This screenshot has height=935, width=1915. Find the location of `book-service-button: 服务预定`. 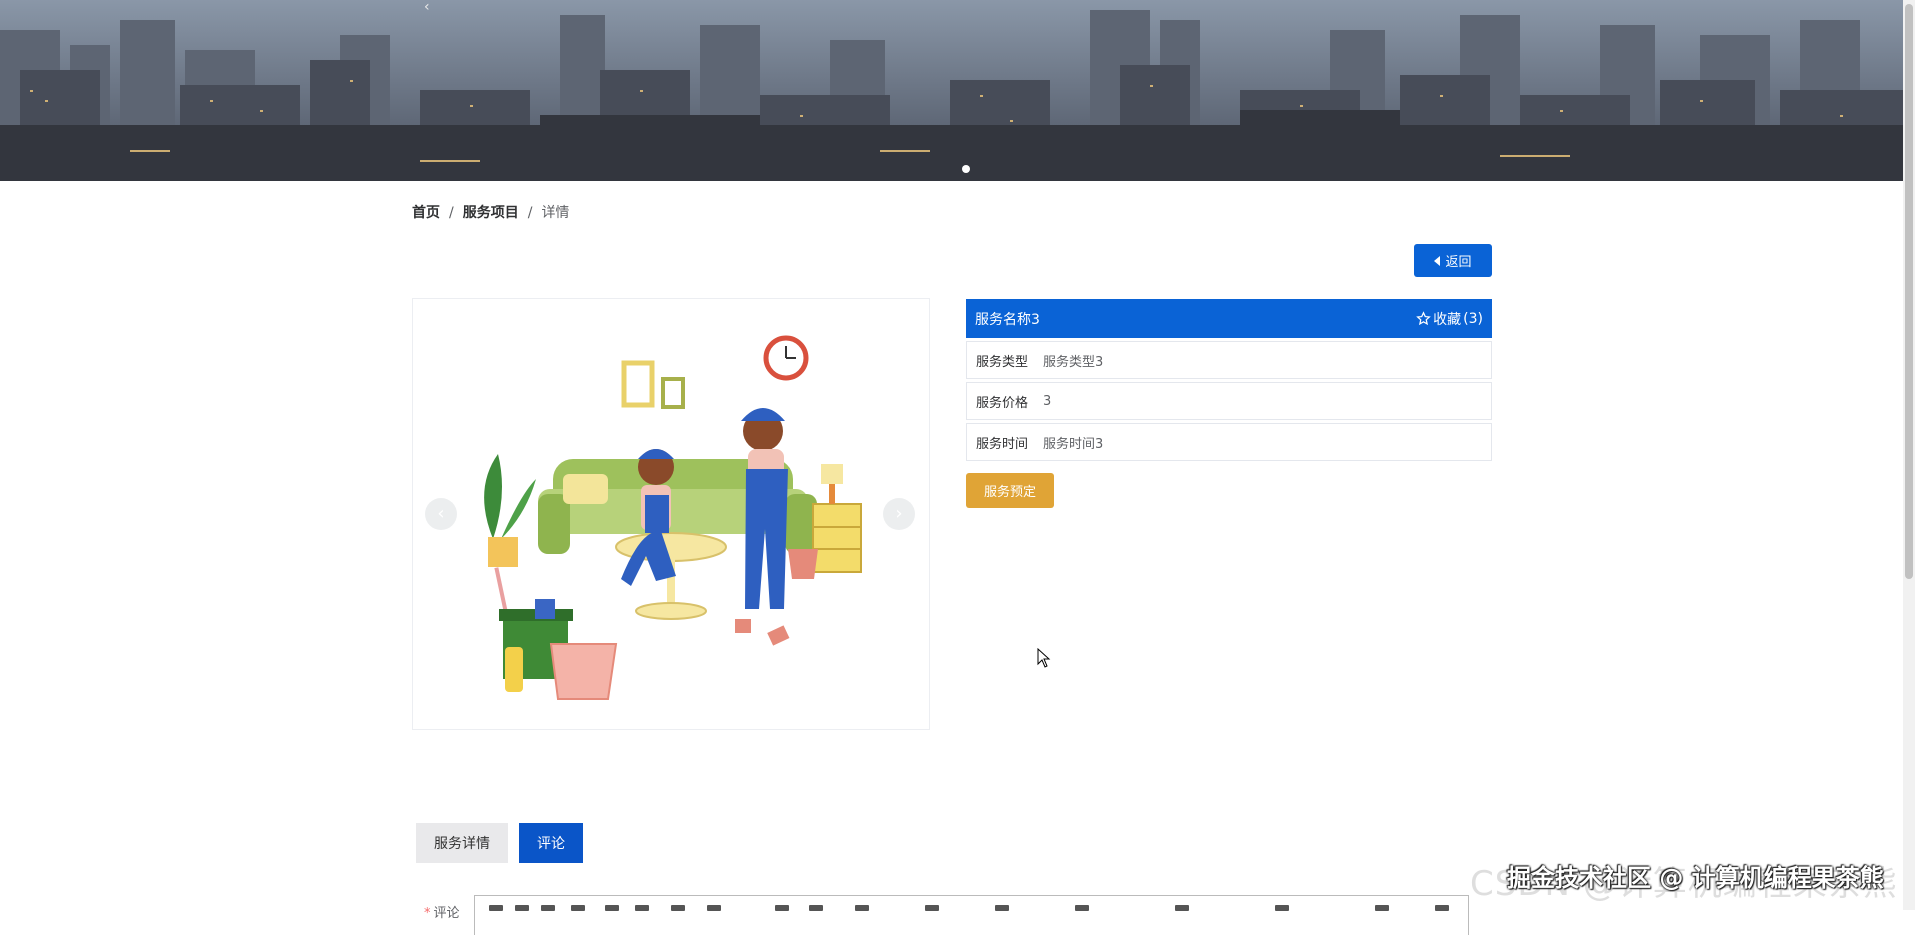

book-service-button: 服务预定 is located at coordinates (1010, 490).